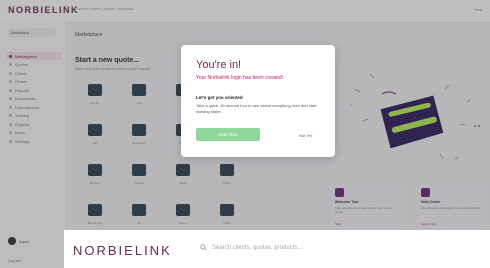 This screenshot has height=268, width=490. I want to click on modal-heading: Let's get you oriented, so click(219, 97).